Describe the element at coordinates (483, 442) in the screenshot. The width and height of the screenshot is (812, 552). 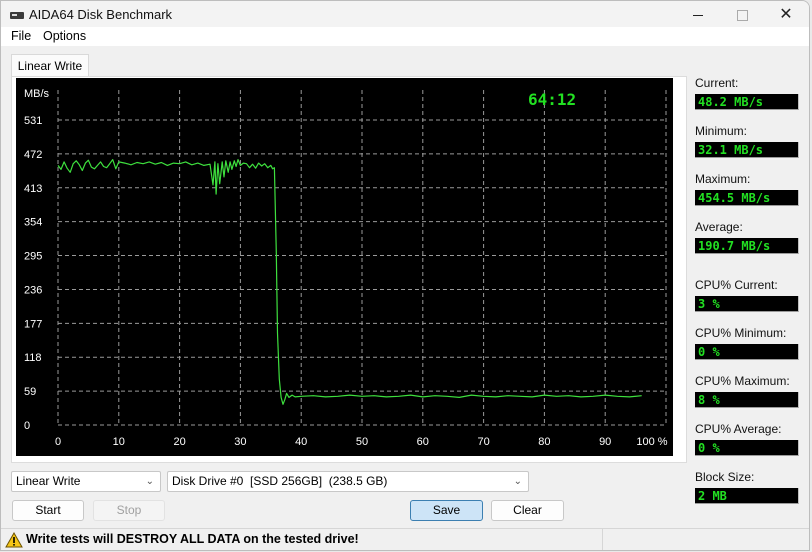
I see `x-tick-label: 70` at that location.